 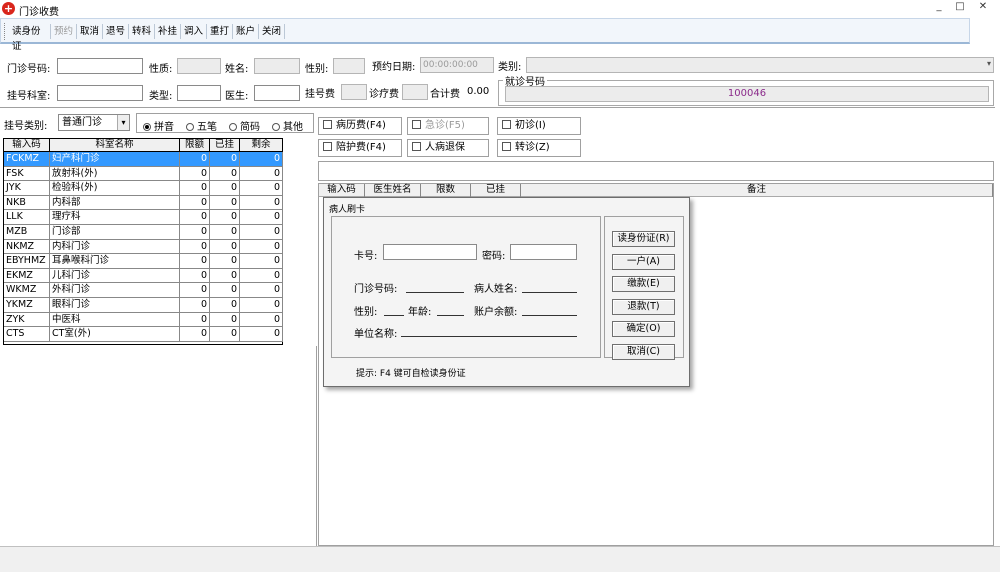 I want to click on toolbar-button-4: 转科, so click(x=142, y=31).